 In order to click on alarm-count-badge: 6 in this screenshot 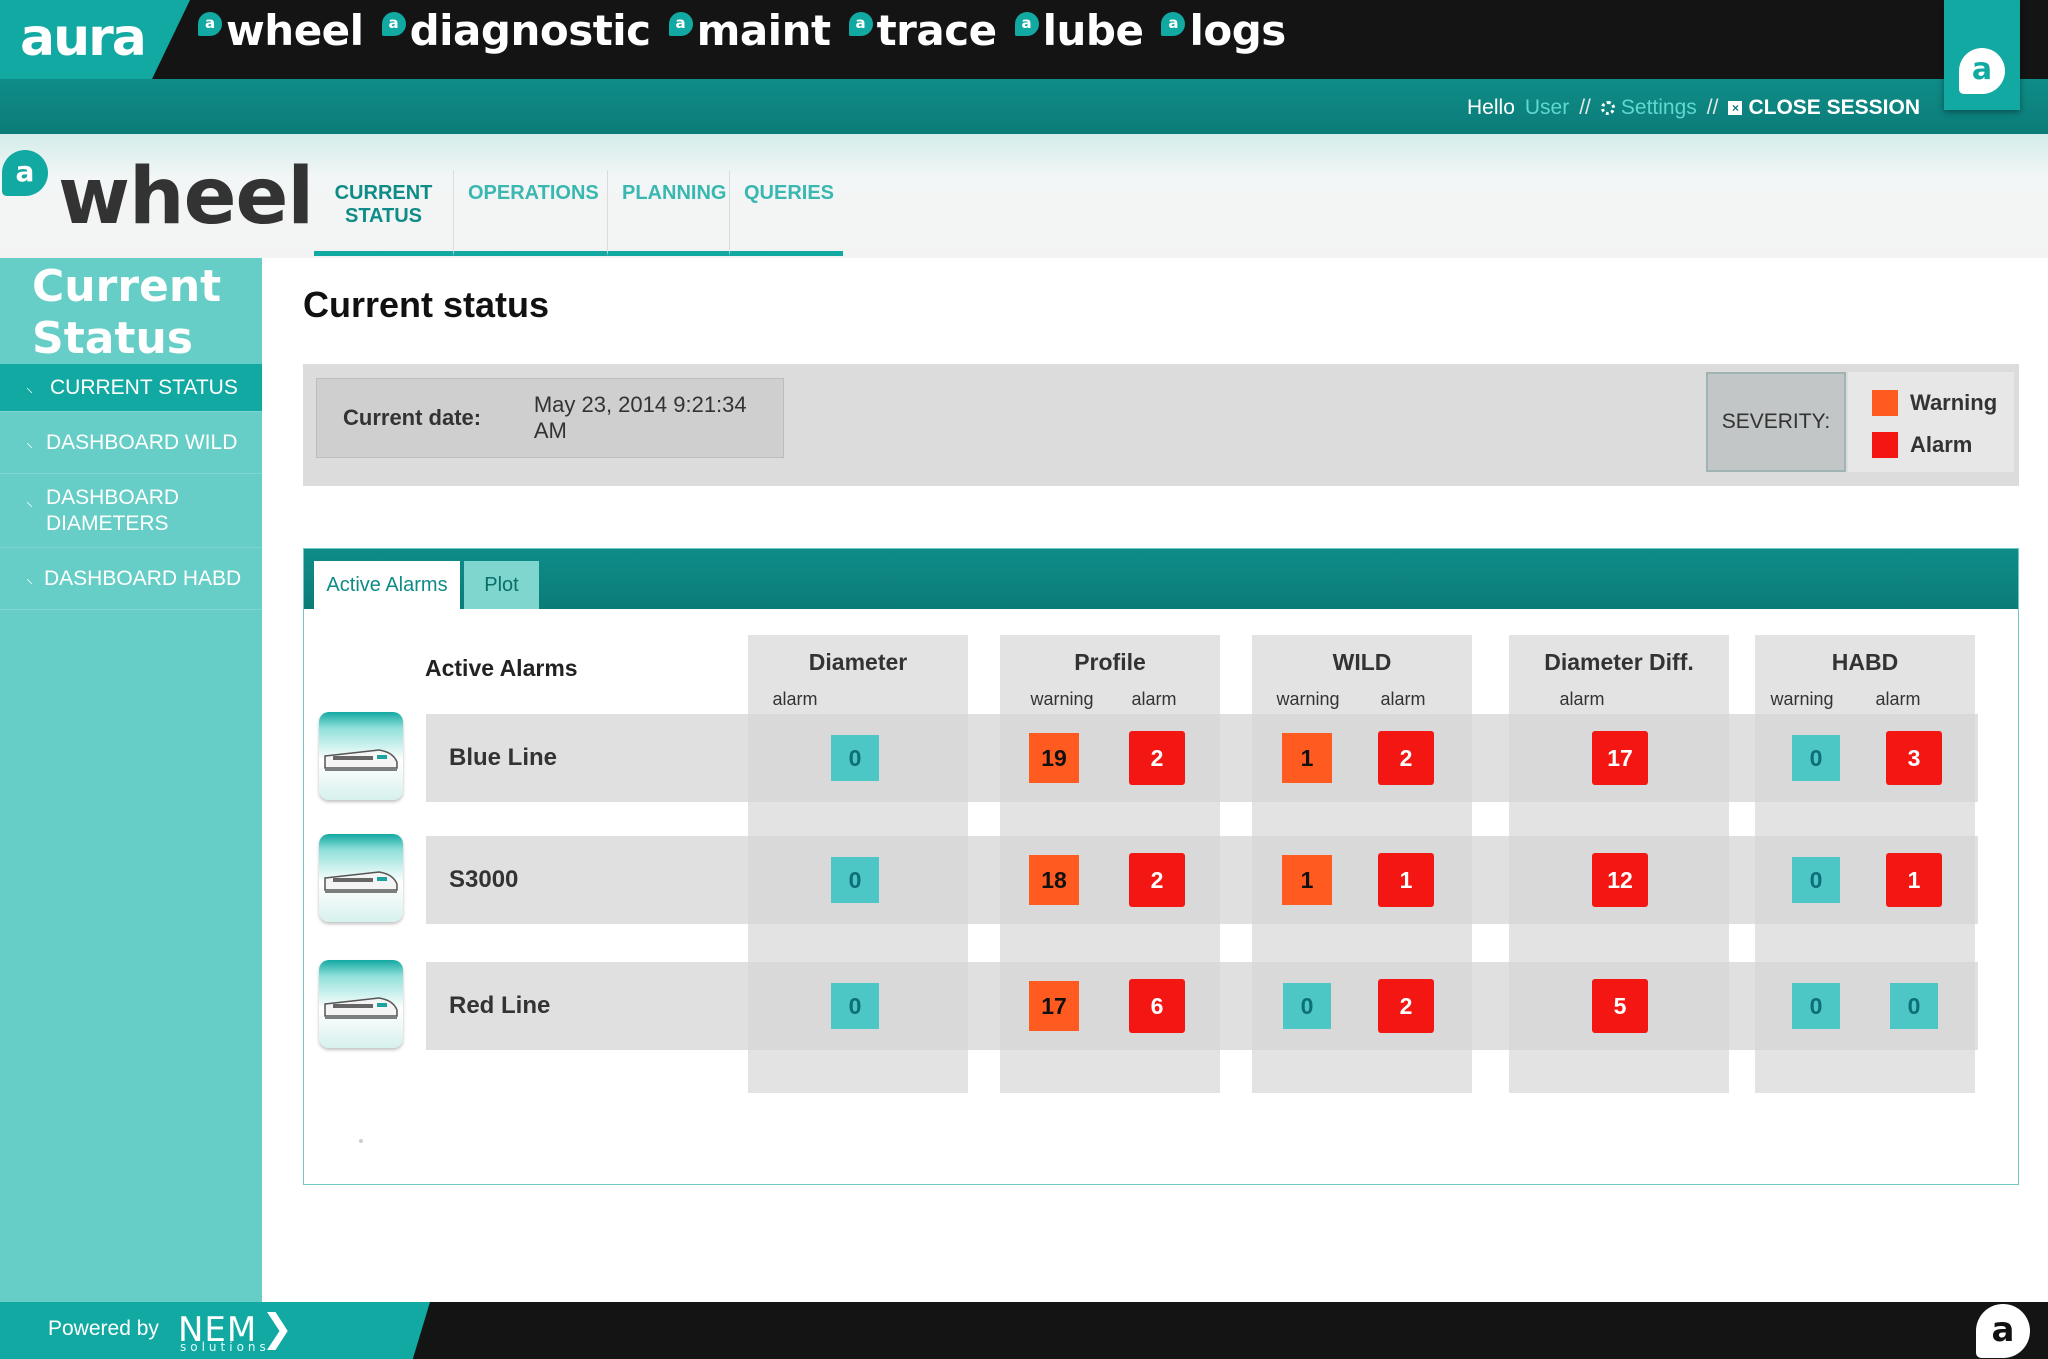, I will do `click(1157, 1006)`.